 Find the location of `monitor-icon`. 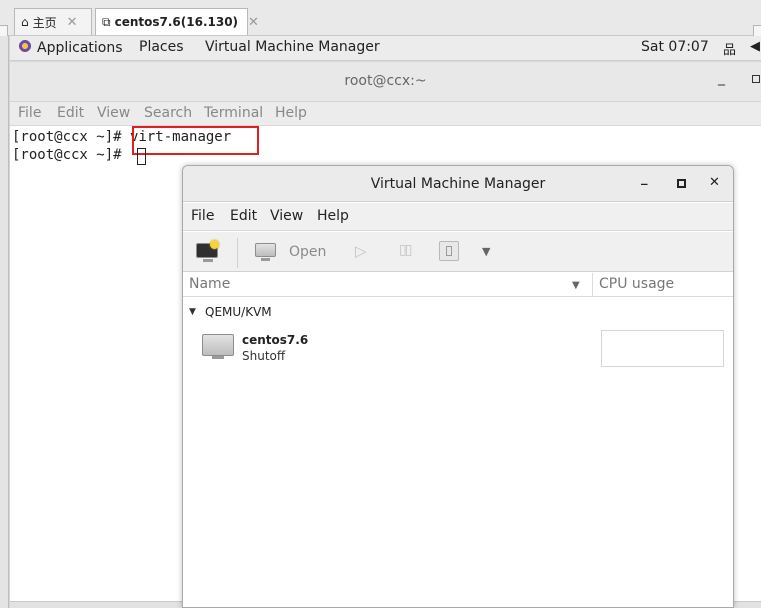

monitor-icon is located at coordinates (265, 250).